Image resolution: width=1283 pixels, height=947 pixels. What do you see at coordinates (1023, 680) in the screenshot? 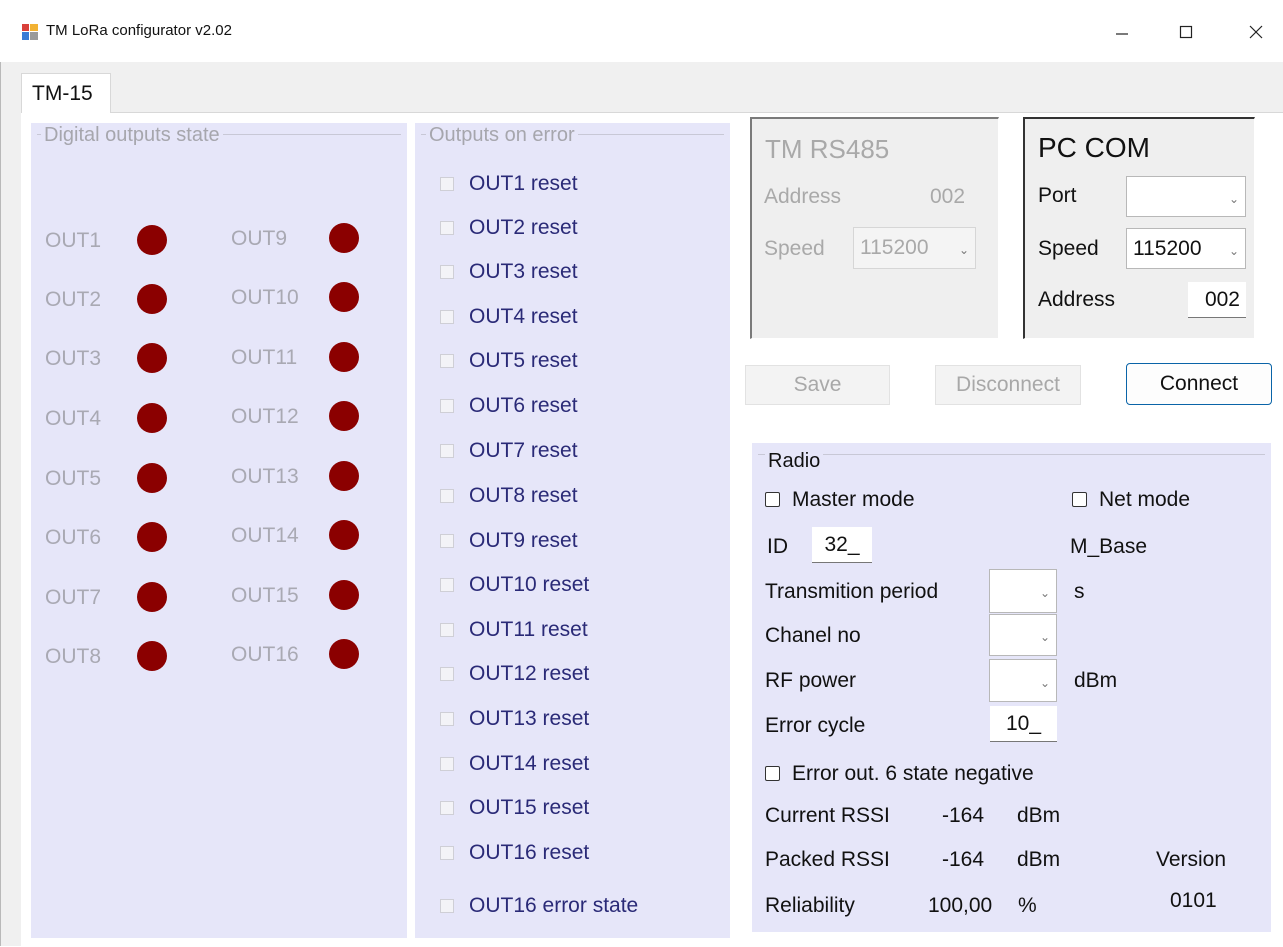
I see `rf-power-select: ⌄` at bounding box center [1023, 680].